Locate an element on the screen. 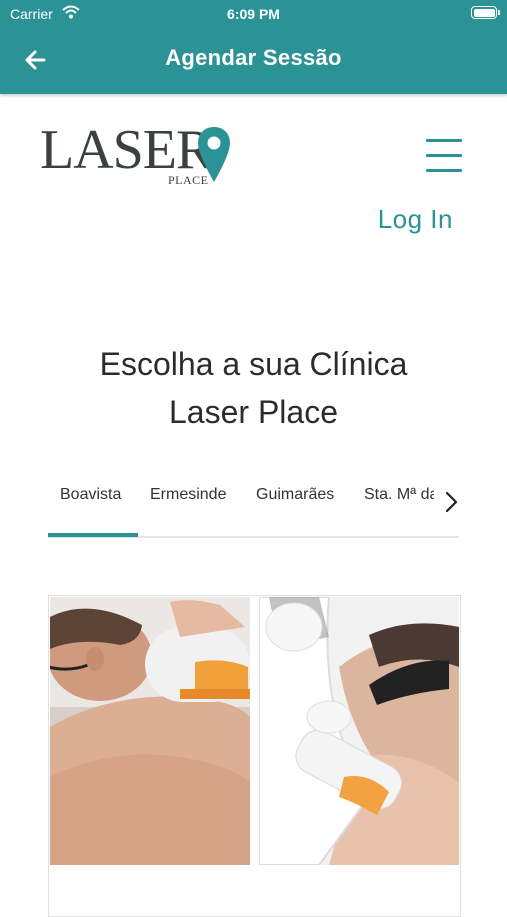  tab-clip: Sta. Mª da is located at coordinates (399, 500).